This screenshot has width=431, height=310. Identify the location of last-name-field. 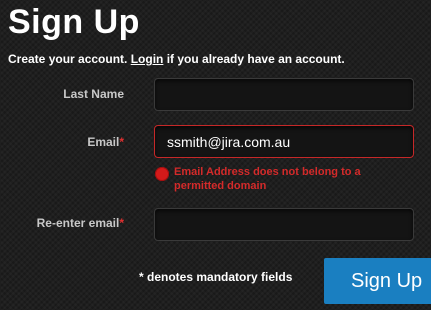
(284, 94).